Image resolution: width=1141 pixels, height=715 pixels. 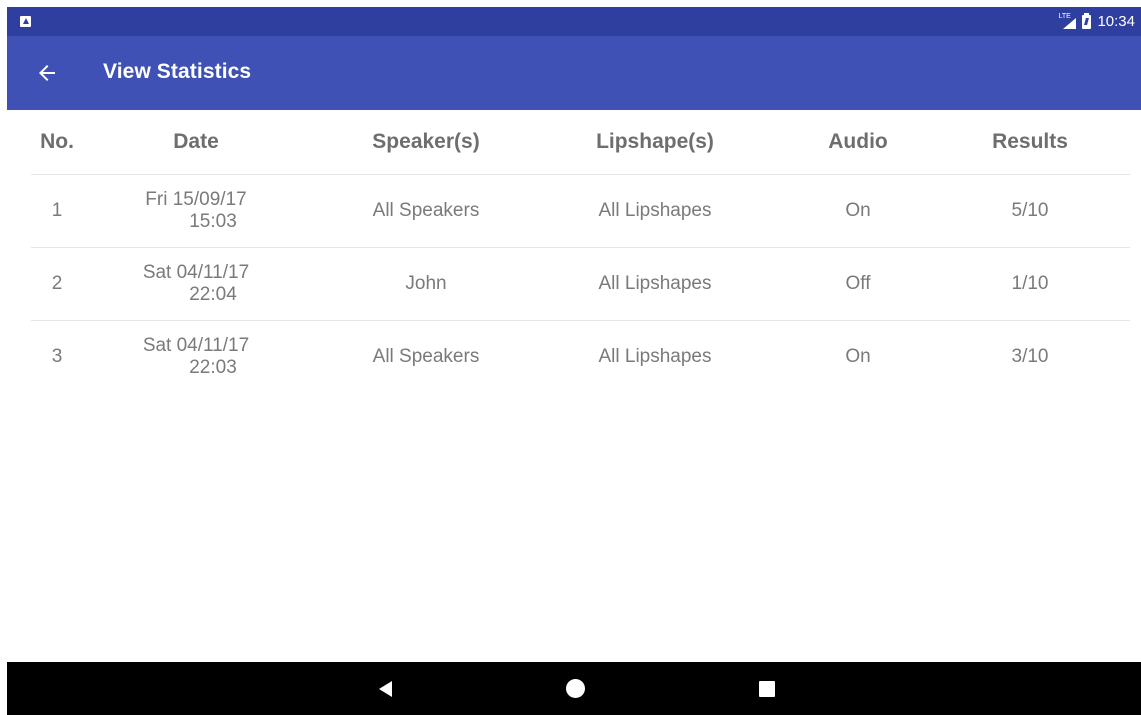 What do you see at coordinates (196, 199) in the screenshot?
I see `cell-date-day: Fri 15/09/17` at bounding box center [196, 199].